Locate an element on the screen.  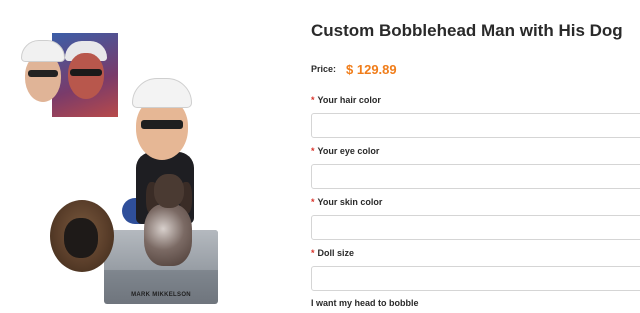
bobblehead-head-closeup is located at coordinates (43, 75).